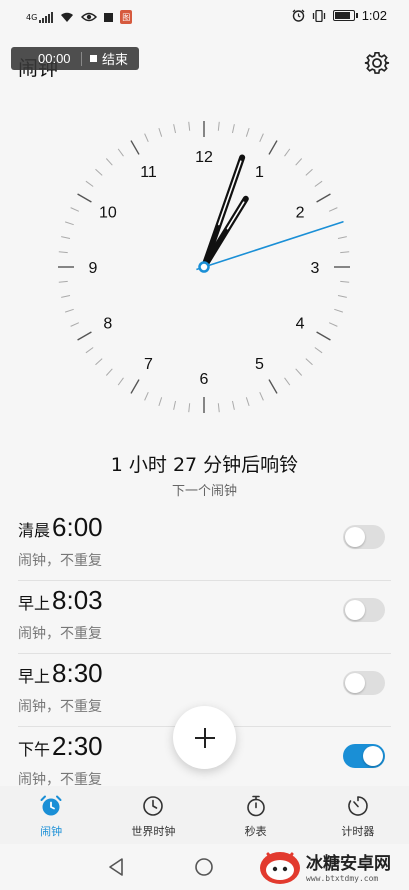 Image resolution: width=409 pixels, height=890 pixels. I want to click on tab-alarm: 闹钟, so click(51, 815).